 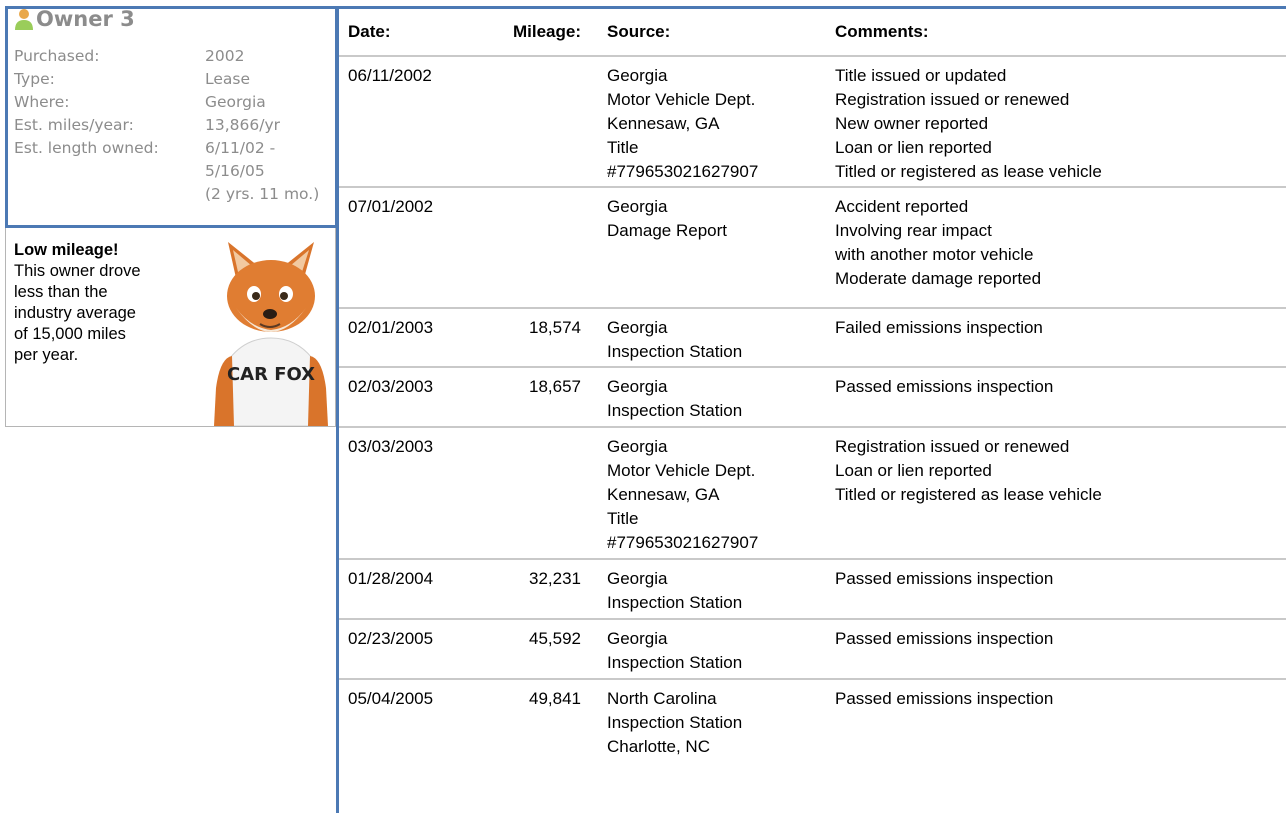 I want to click on owner-title: Owner 3, so click(x=85, y=19).